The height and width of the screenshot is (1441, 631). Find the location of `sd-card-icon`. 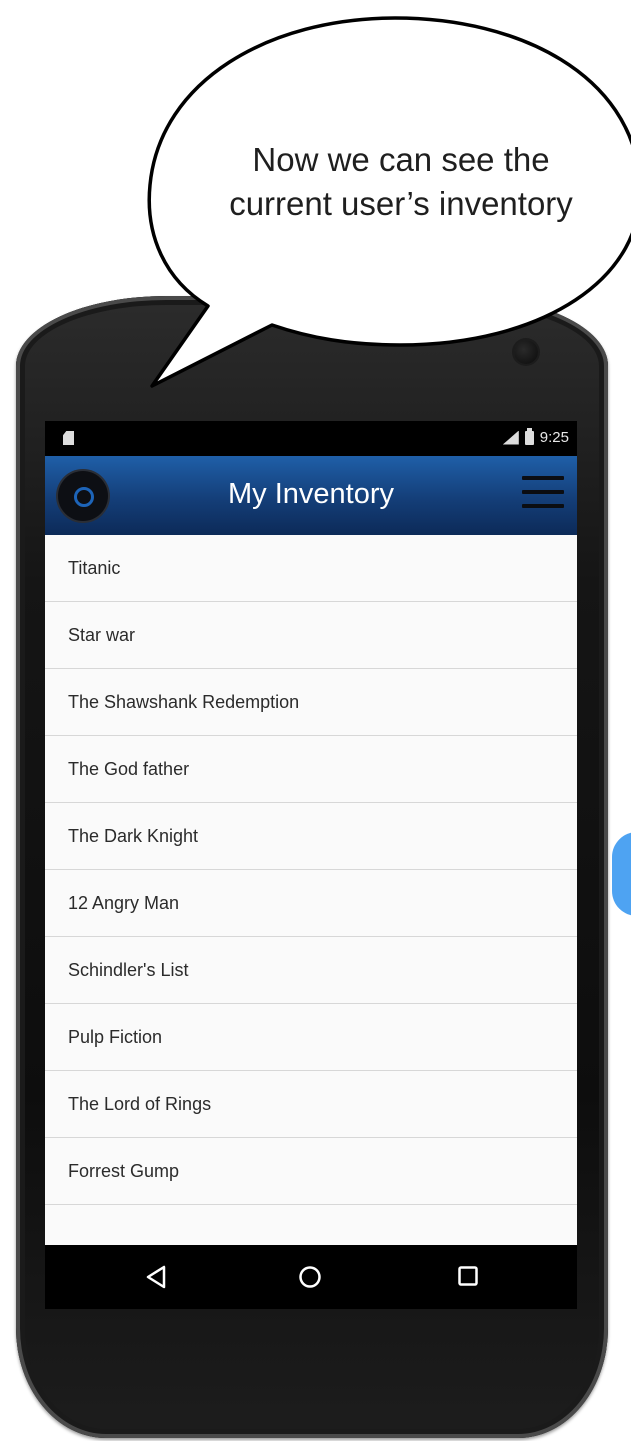

sd-card-icon is located at coordinates (68, 438).